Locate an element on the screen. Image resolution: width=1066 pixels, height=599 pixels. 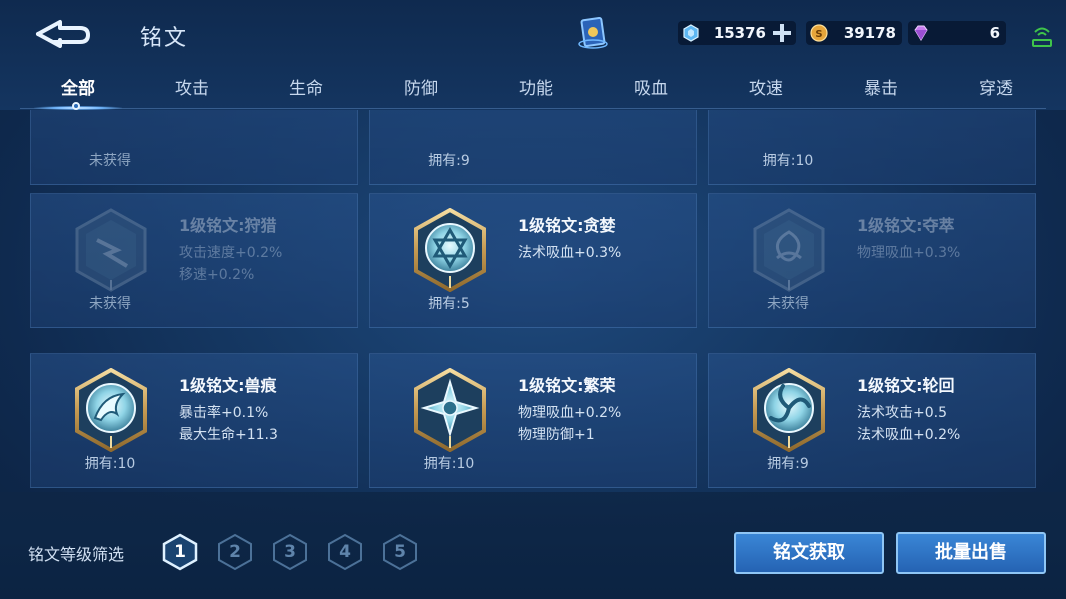
level-number: 4 is located at coordinates (345, 552).